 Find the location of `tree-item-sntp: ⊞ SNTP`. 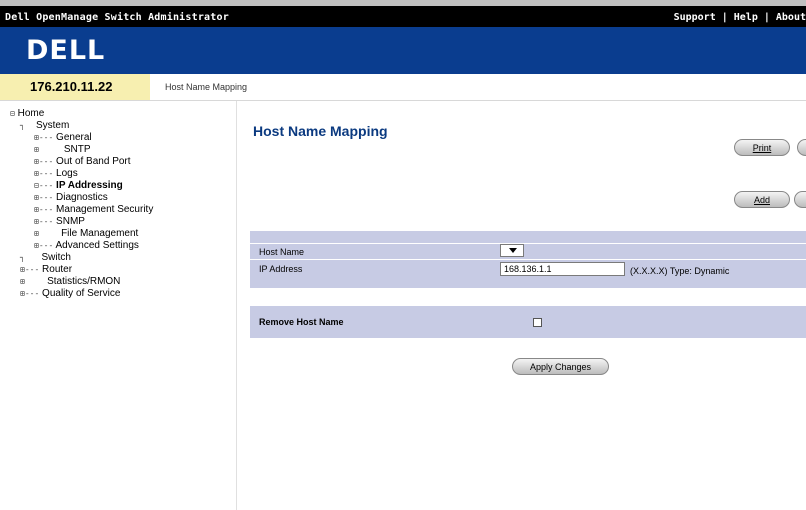

tree-item-sntp: ⊞ SNTP is located at coordinates (62, 149).